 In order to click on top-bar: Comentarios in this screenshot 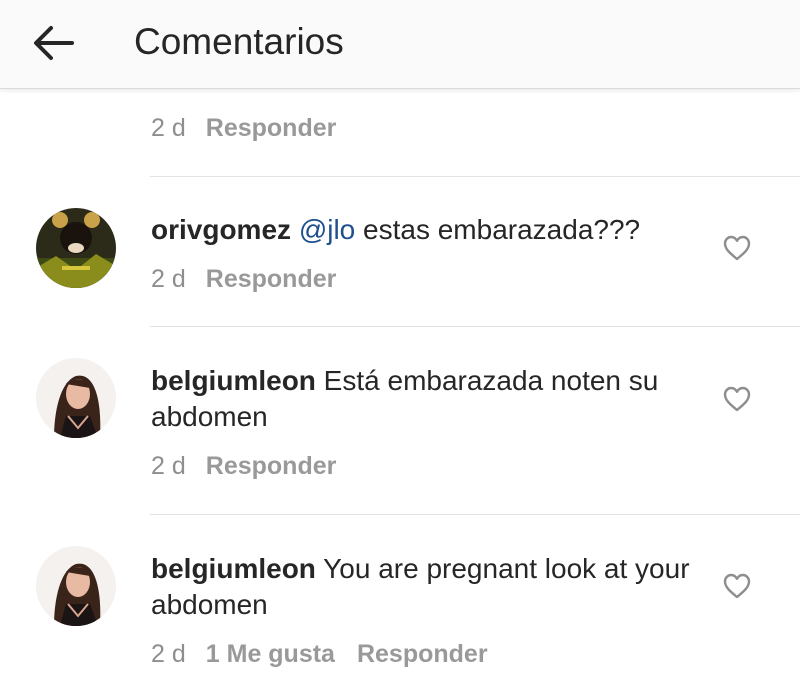, I will do `click(400, 44)`.